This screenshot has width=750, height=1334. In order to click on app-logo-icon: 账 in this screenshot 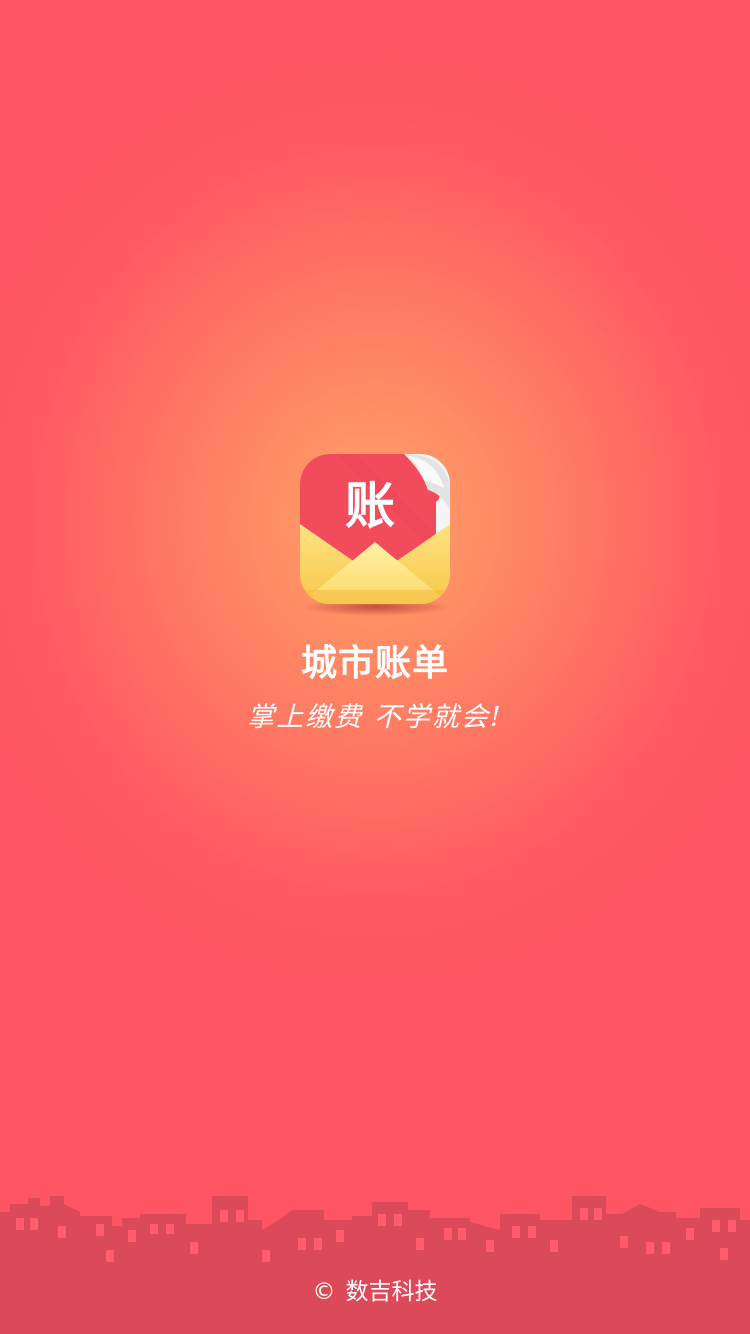, I will do `click(376, 535)`.